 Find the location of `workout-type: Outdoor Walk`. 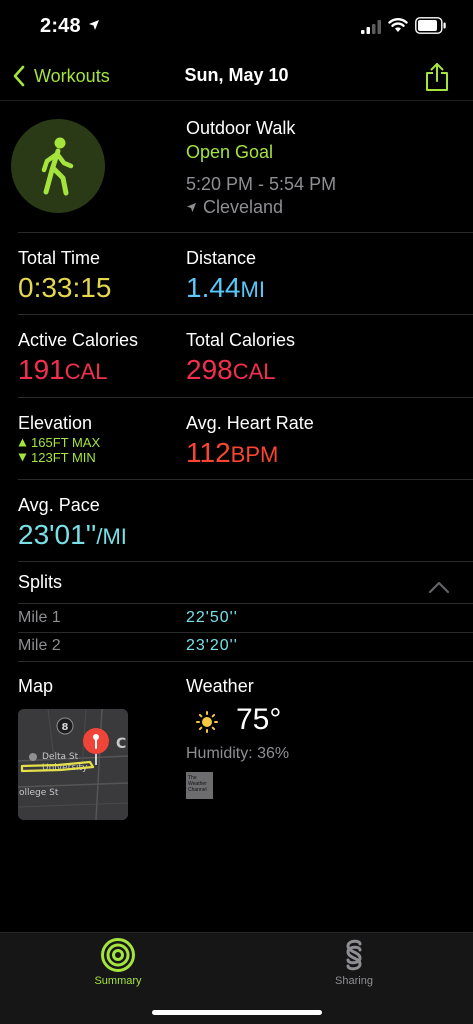

workout-type: Outdoor Walk is located at coordinates (241, 128).